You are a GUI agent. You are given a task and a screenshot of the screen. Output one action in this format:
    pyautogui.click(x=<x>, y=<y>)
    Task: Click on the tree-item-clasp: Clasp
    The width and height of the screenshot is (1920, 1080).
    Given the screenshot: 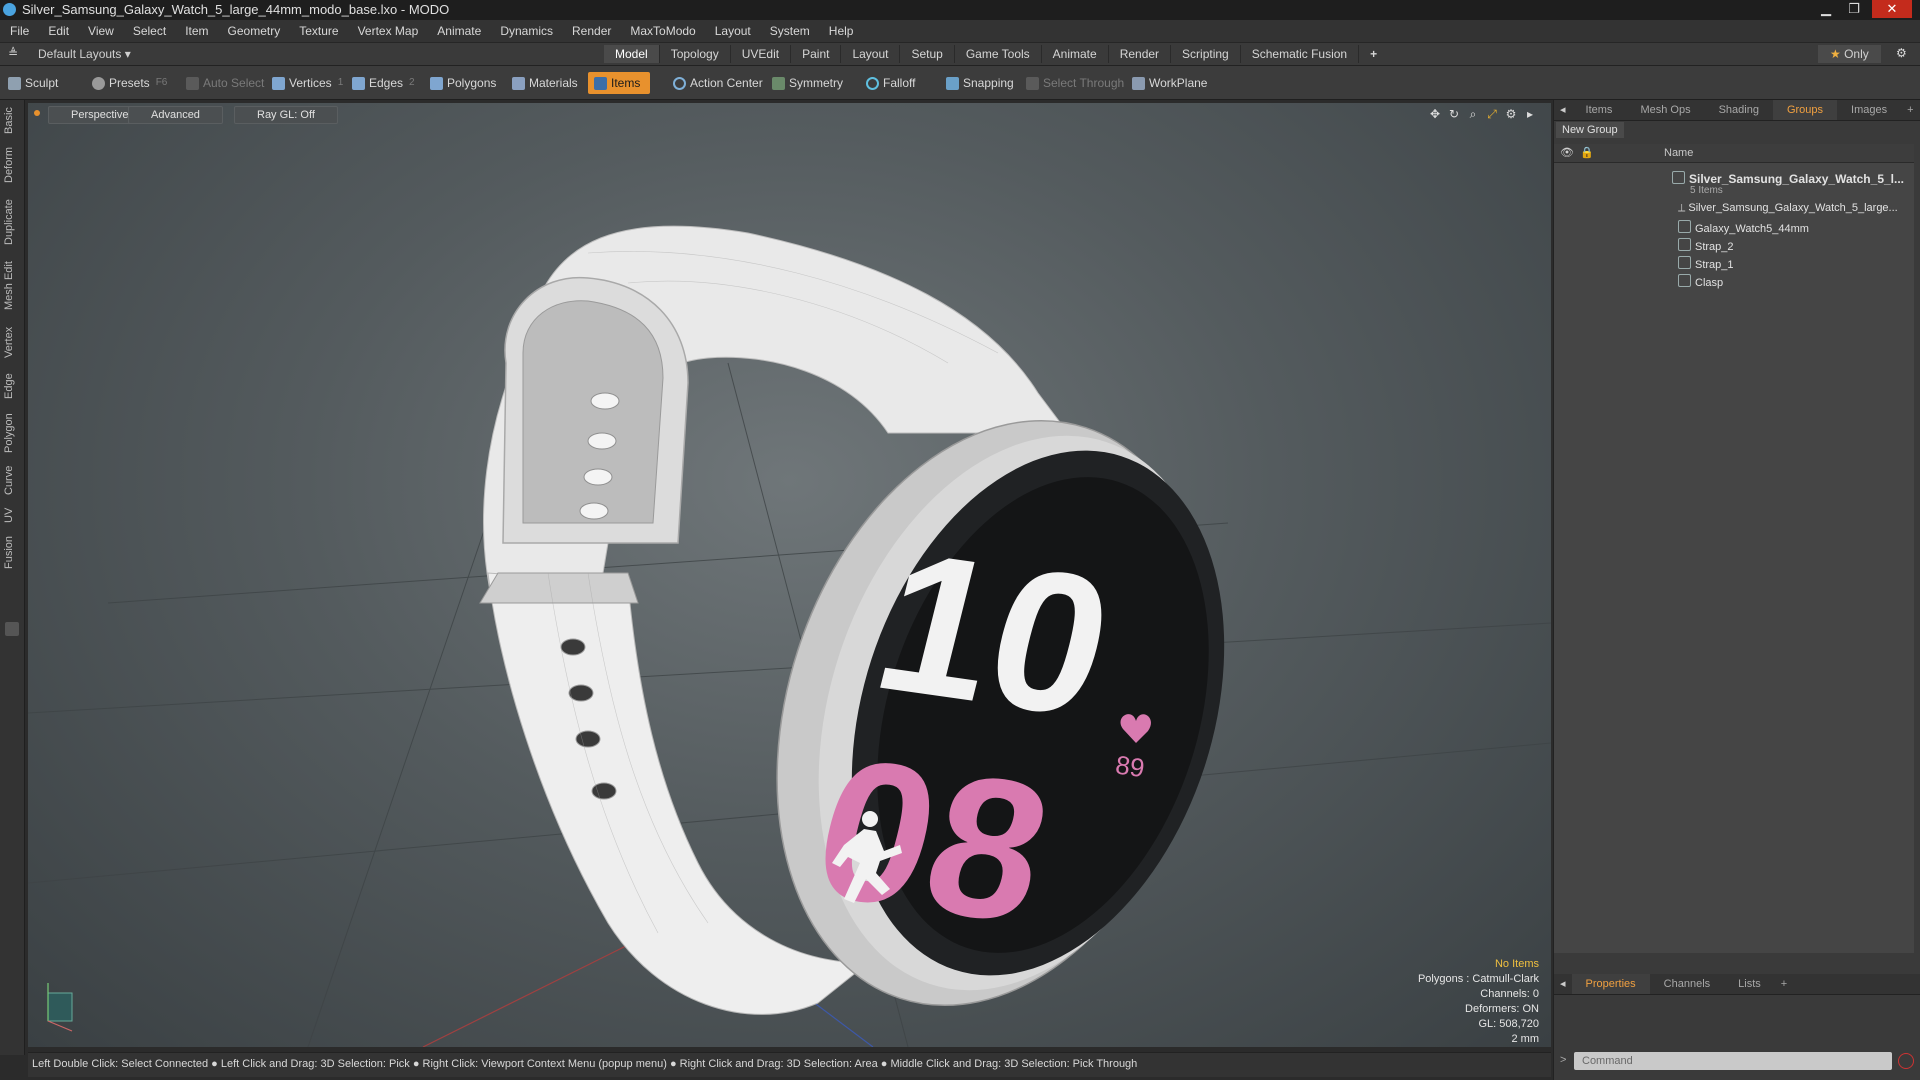 What is the action you would take?
    pyautogui.click(x=1734, y=283)
    